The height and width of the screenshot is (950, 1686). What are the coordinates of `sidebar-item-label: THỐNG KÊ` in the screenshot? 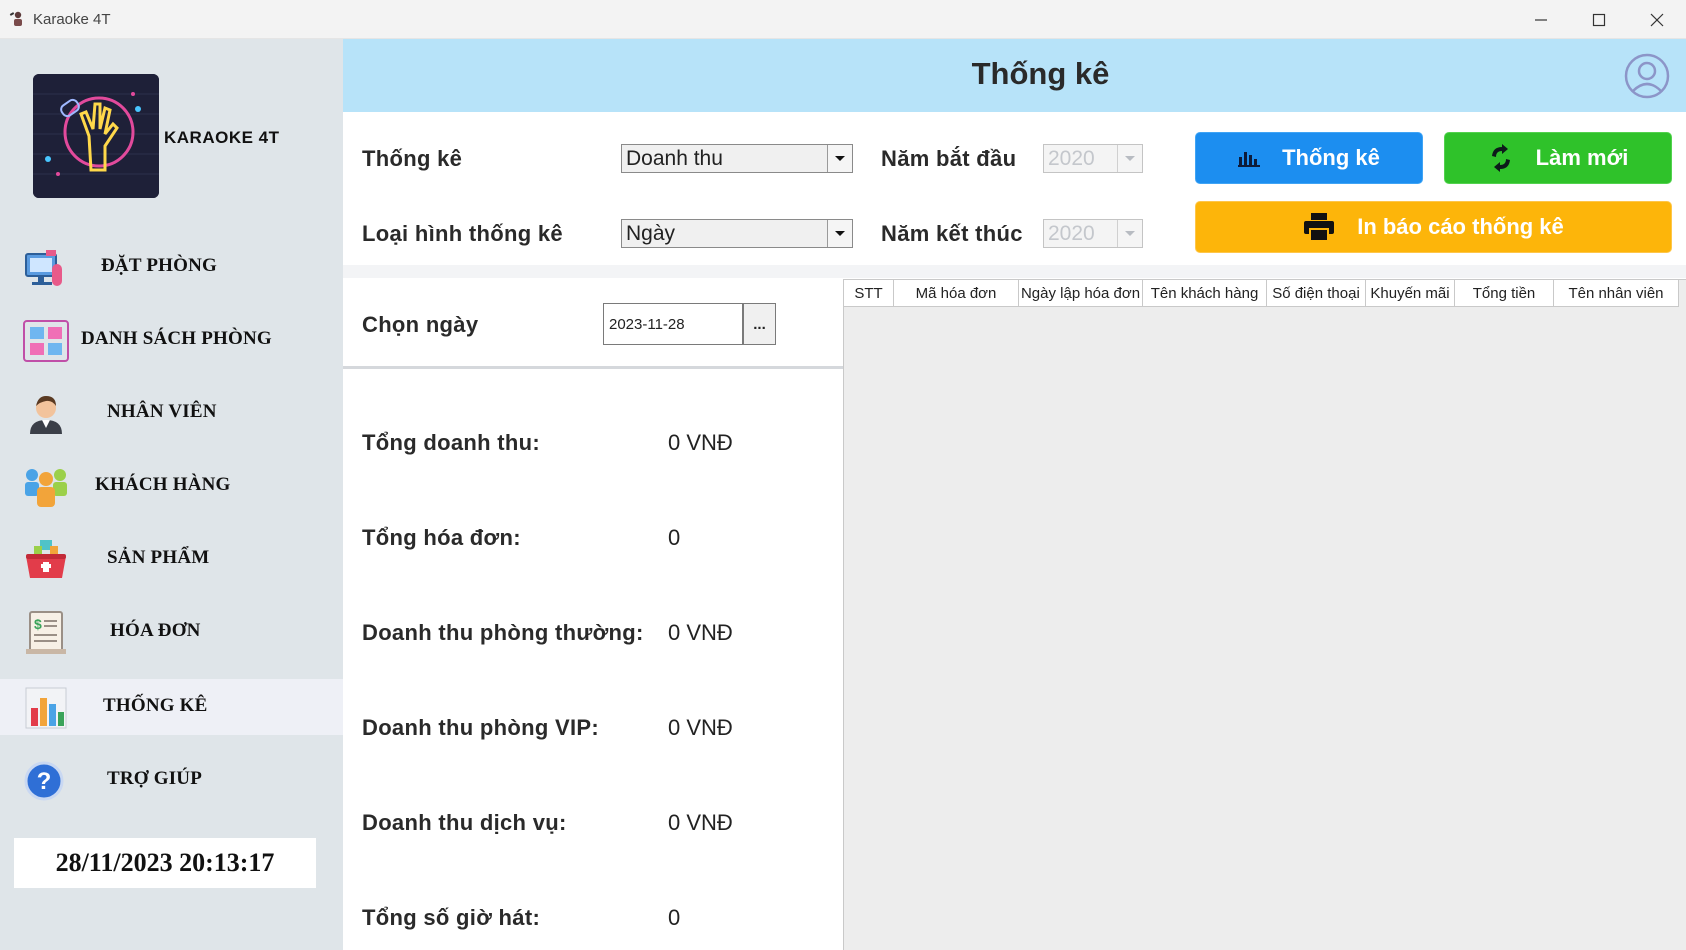 It's located at (155, 705).